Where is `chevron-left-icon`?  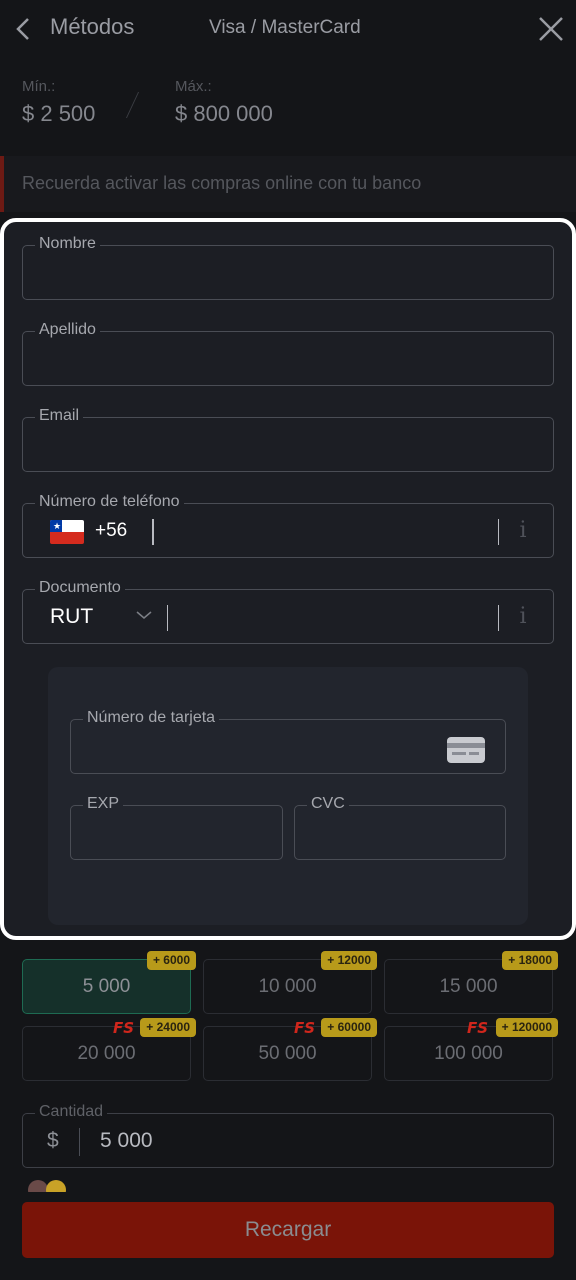
chevron-left-icon is located at coordinates (24, 29).